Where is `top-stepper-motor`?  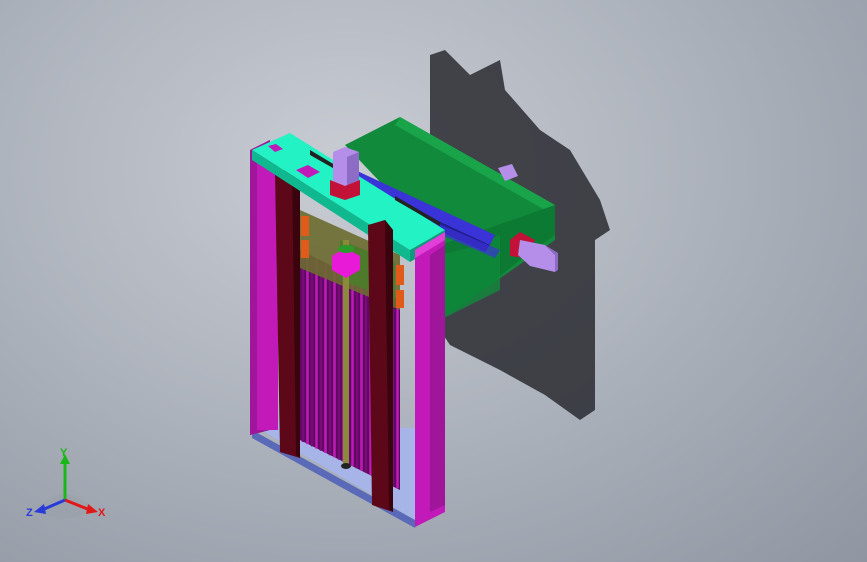 top-stepper-motor is located at coordinates (345, 173).